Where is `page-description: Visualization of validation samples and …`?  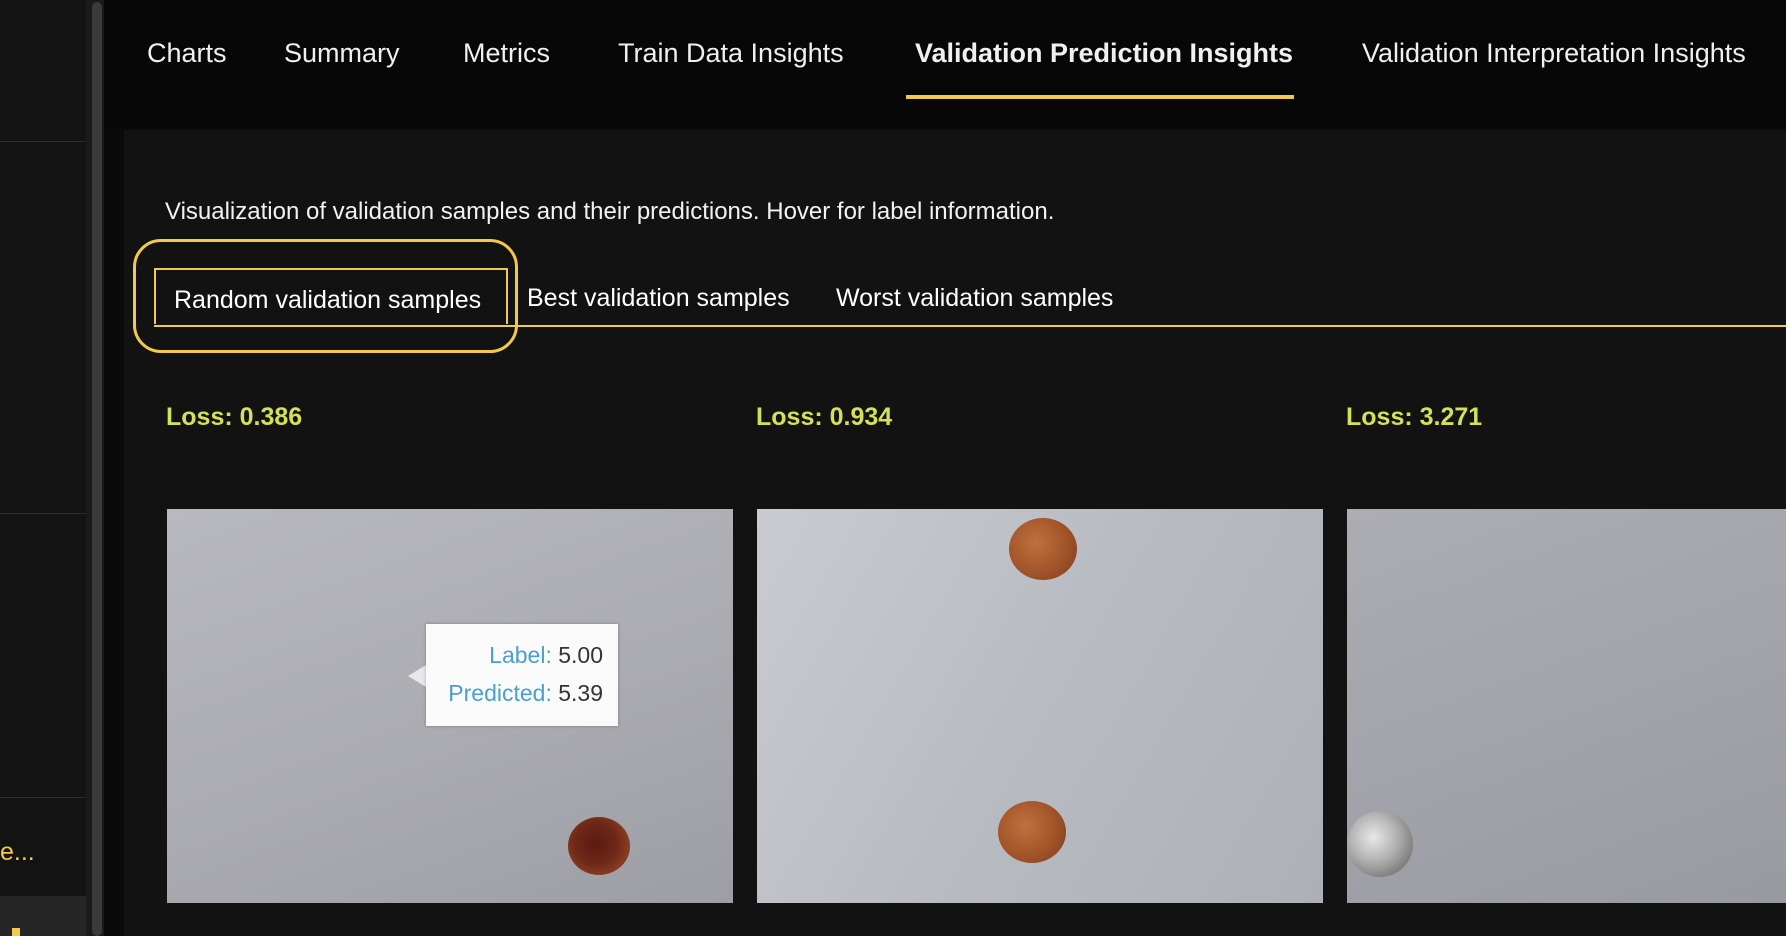 page-description: Visualization of validation samples and … is located at coordinates (610, 211).